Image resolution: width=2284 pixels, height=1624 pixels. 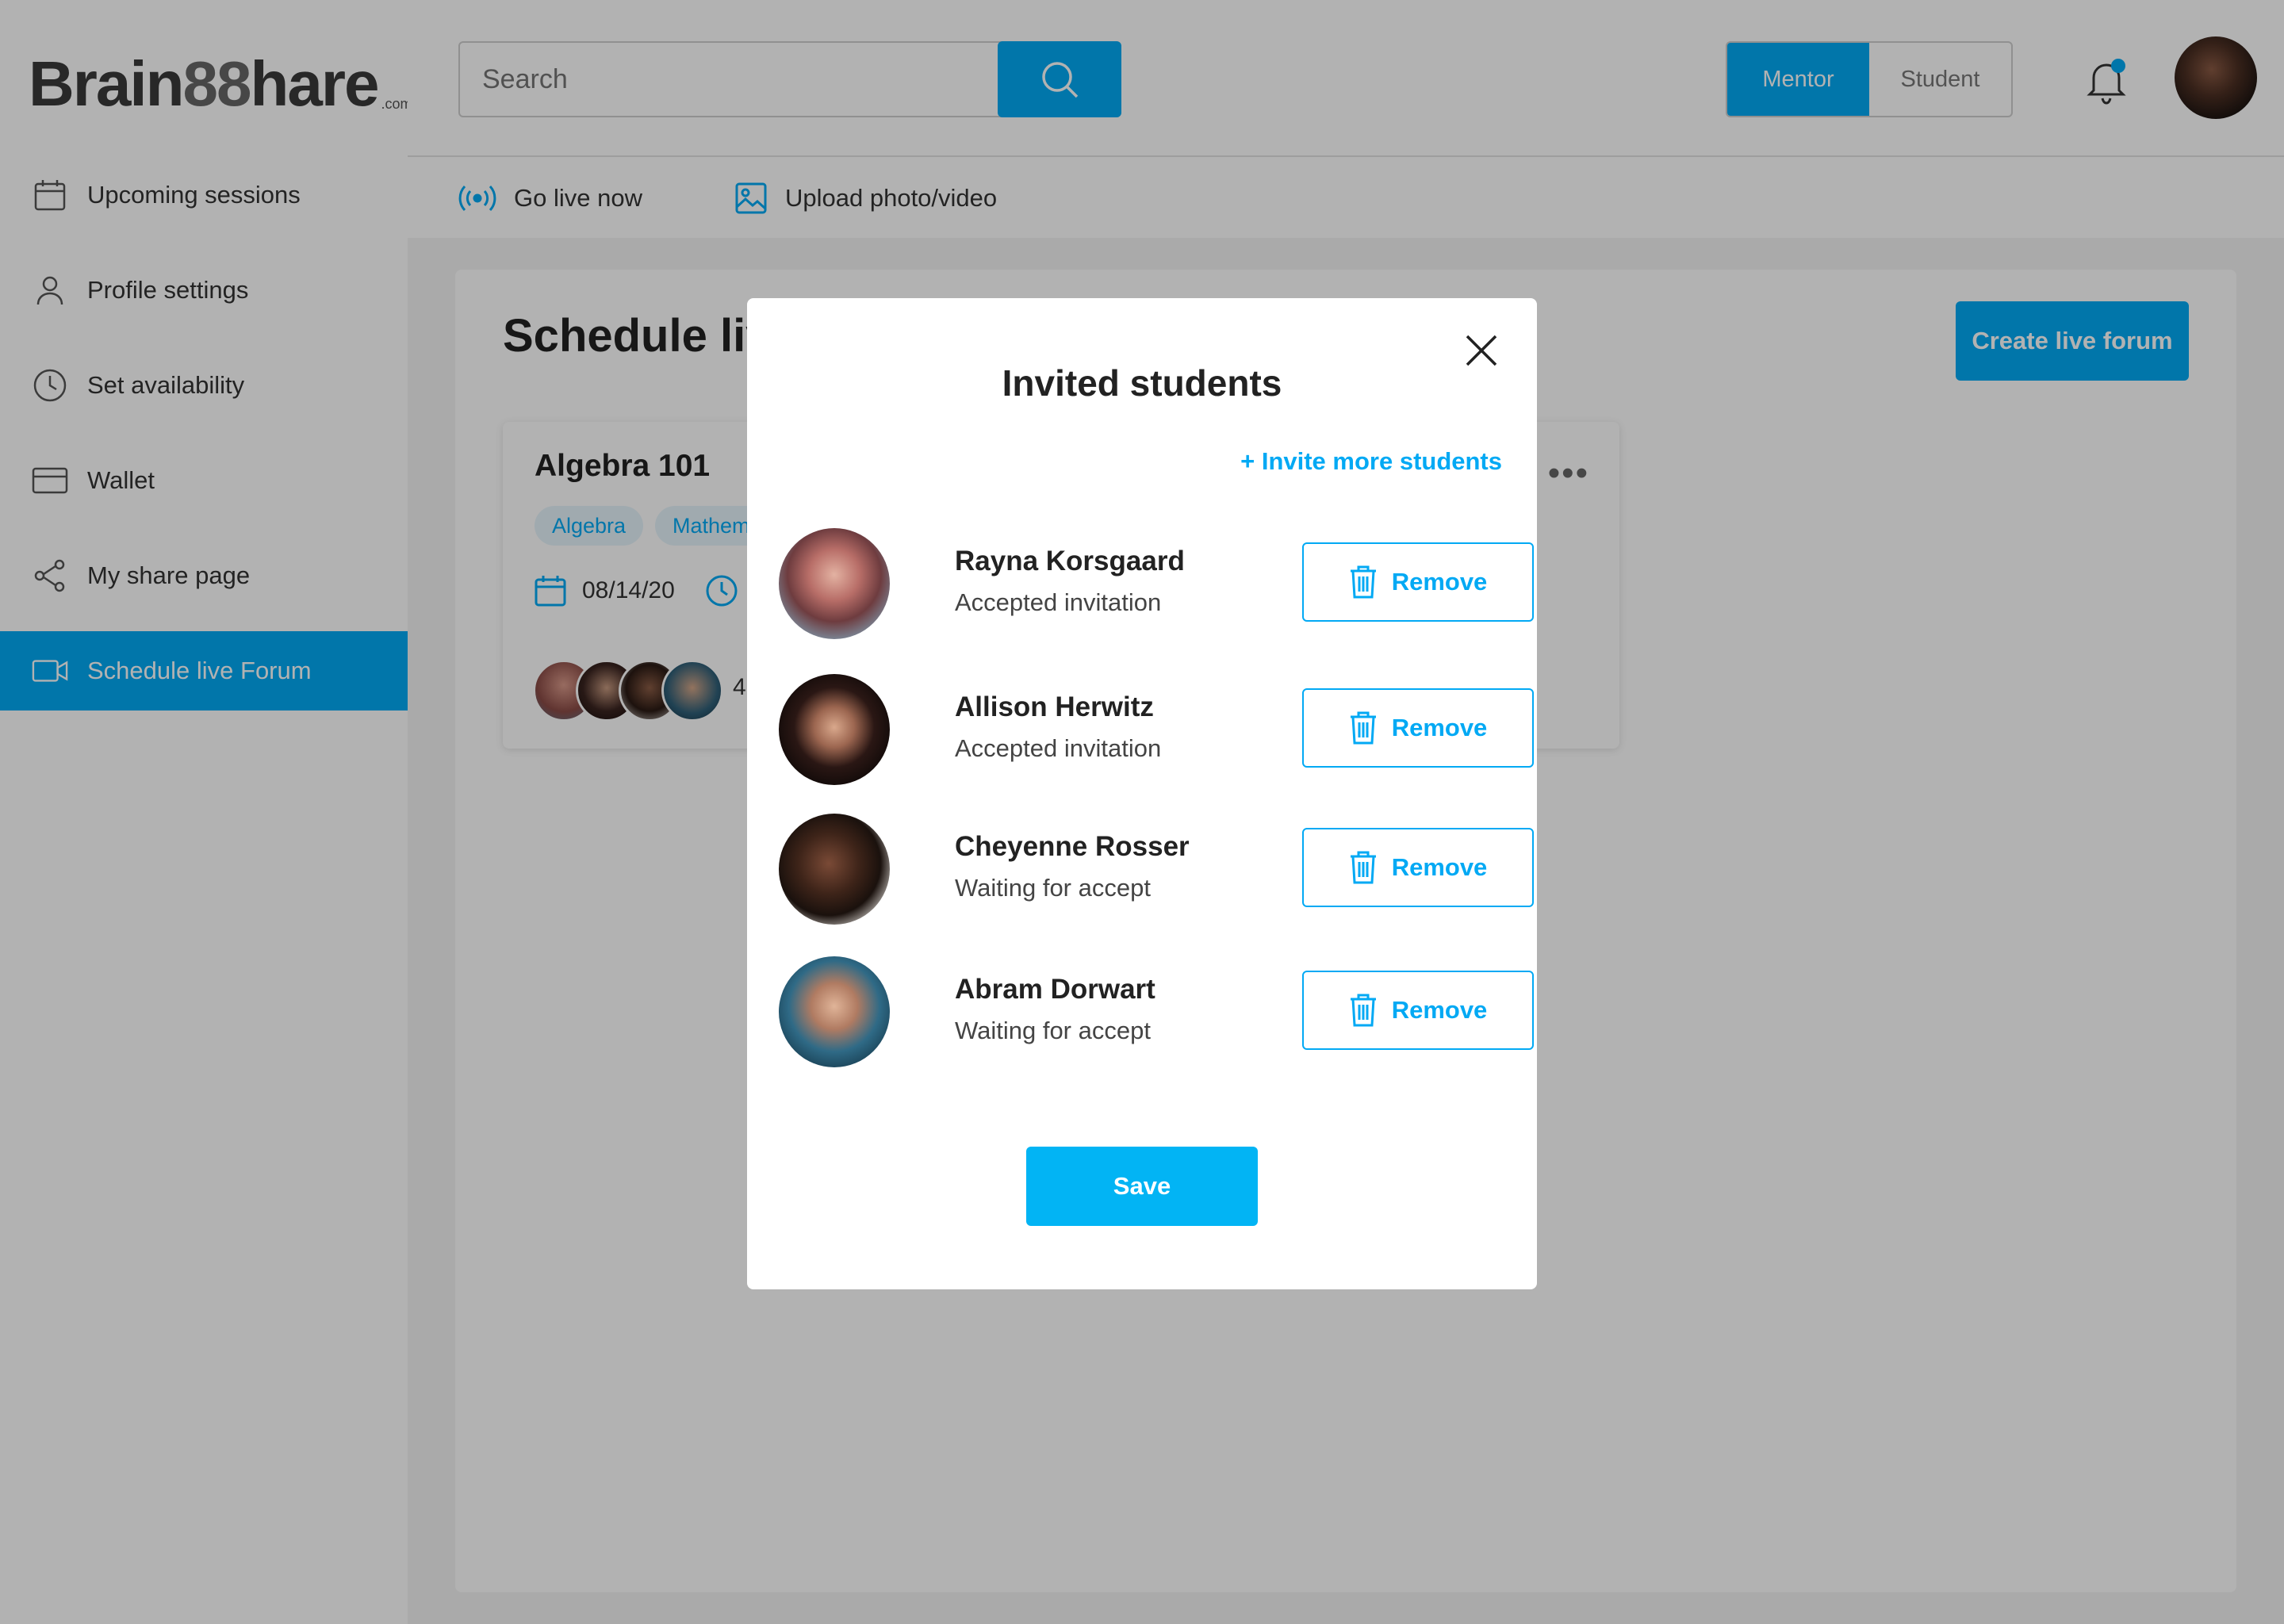 I want to click on invite-more-students-link: + Invite more students, so click(x=1371, y=461).